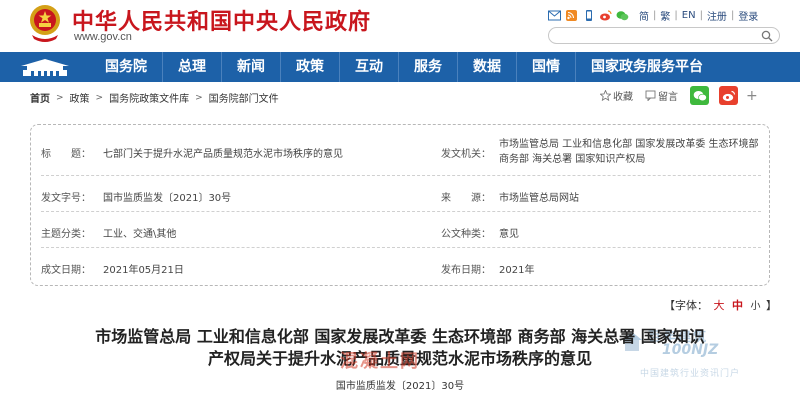 The height and width of the screenshot is (404, 800). What do you see at coordinates (605, 95) in the screenshot?
I see `star-icon` at bounding box center [605, 95].